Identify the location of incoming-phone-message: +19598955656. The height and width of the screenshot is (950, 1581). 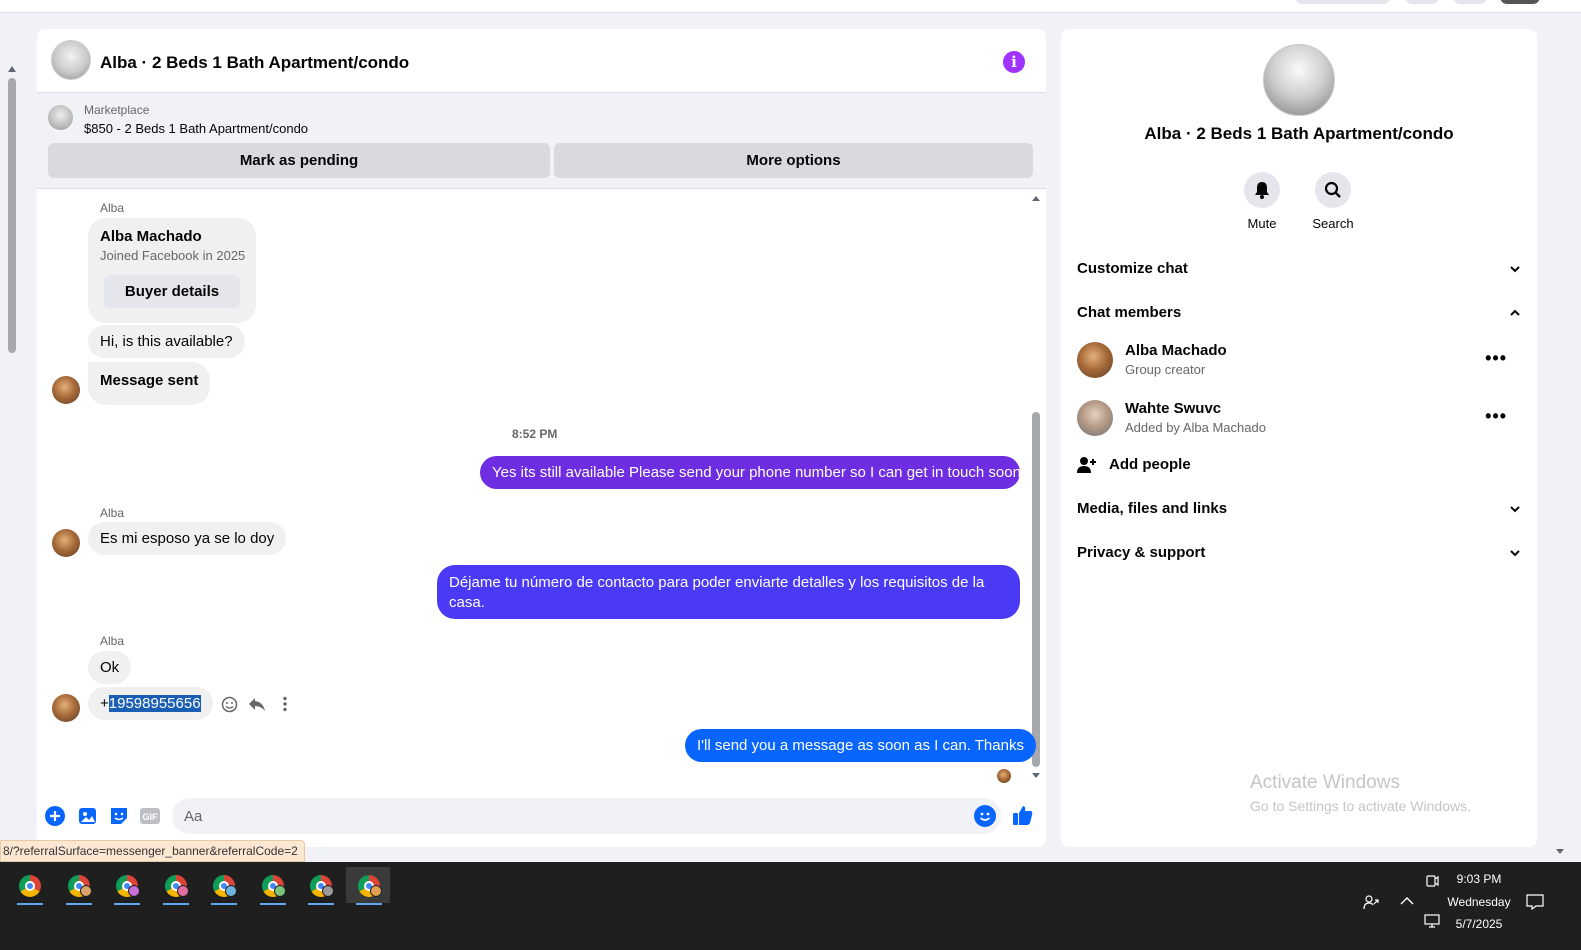
(150, 703).